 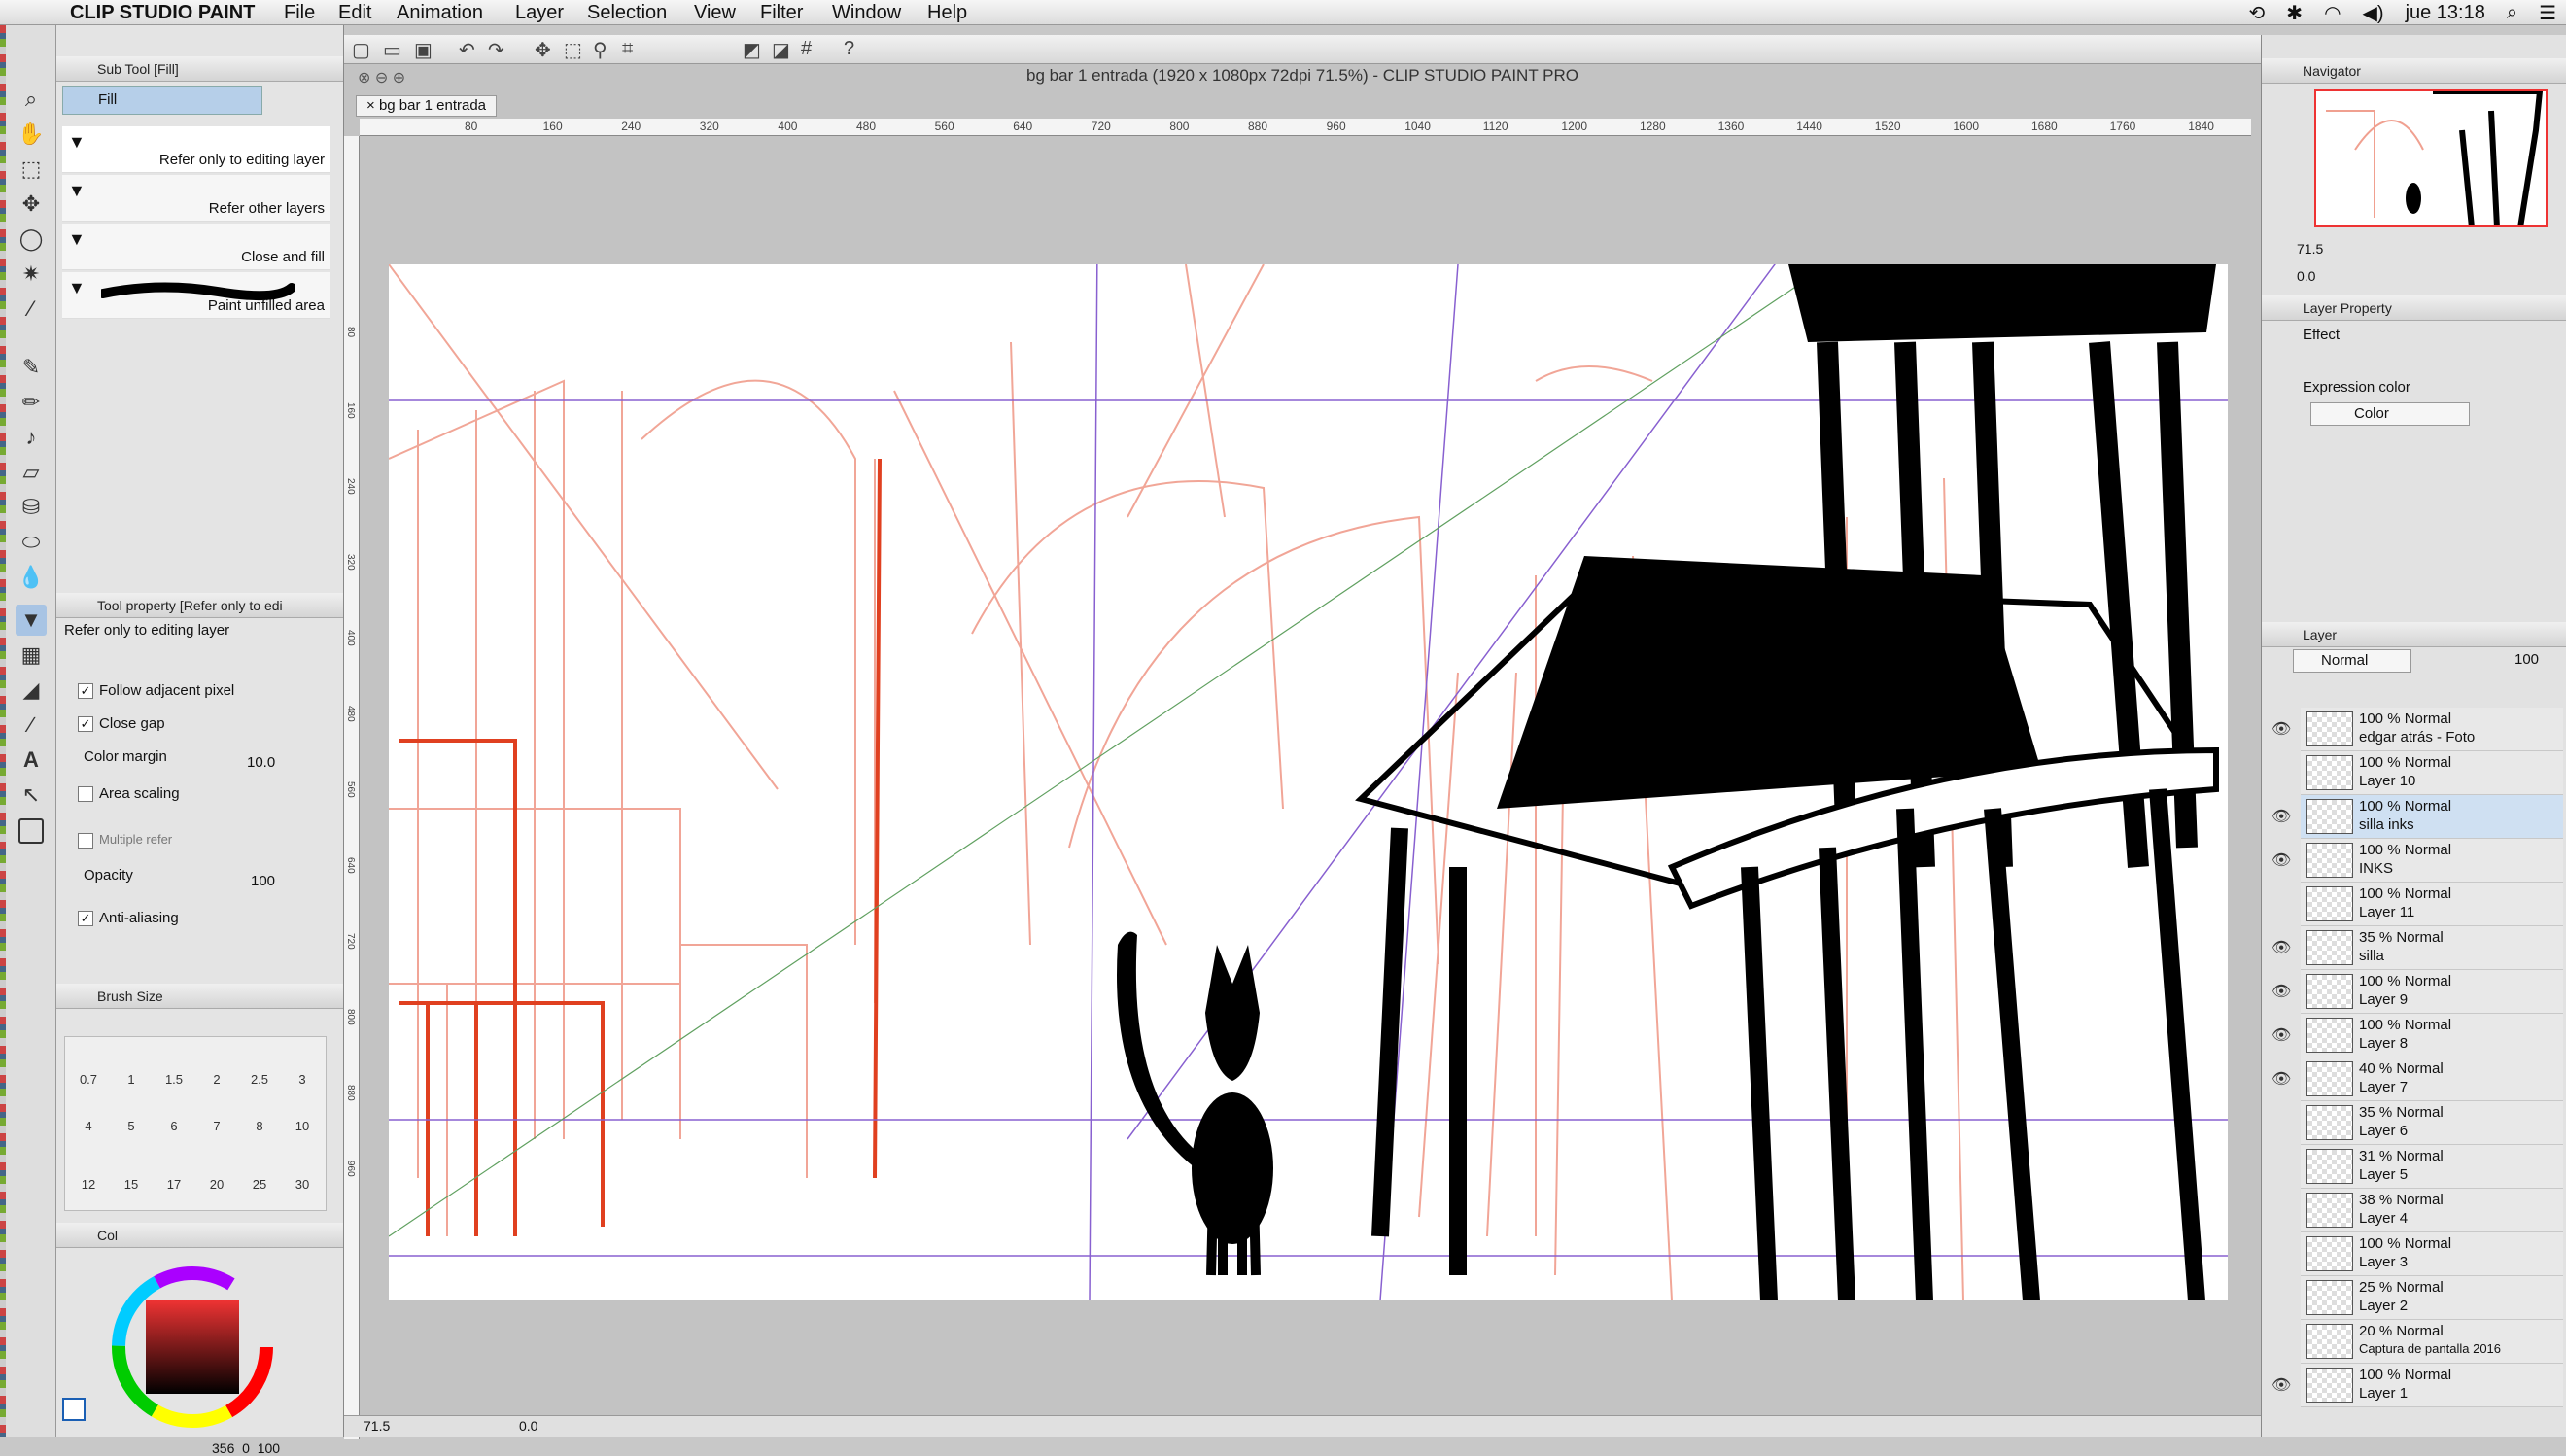 What do you see at coordinates (361, 50) in the screenshot?
I see `new-icon: ▢` at bounding box center [361, 50].